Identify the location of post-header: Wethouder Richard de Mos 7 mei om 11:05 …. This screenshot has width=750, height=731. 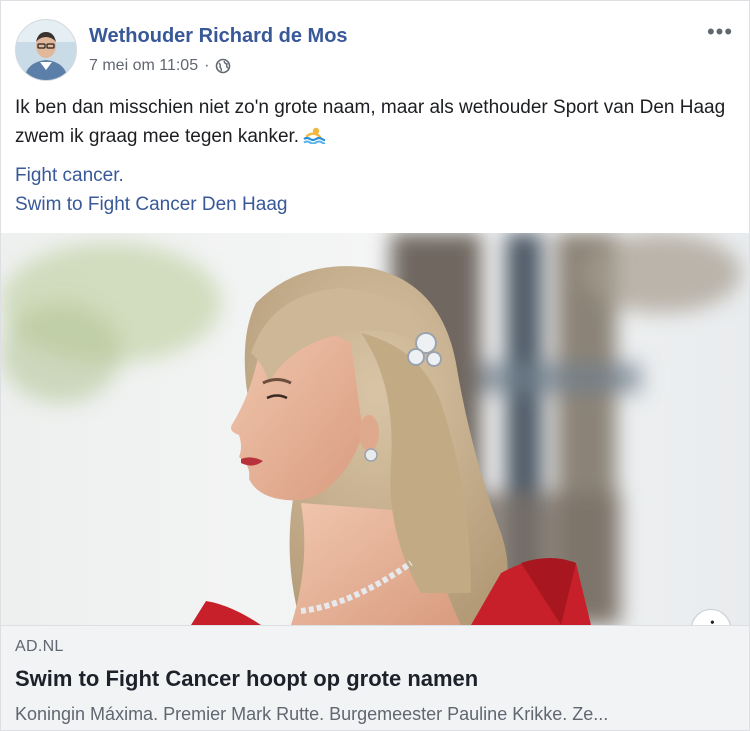
(375, 51).